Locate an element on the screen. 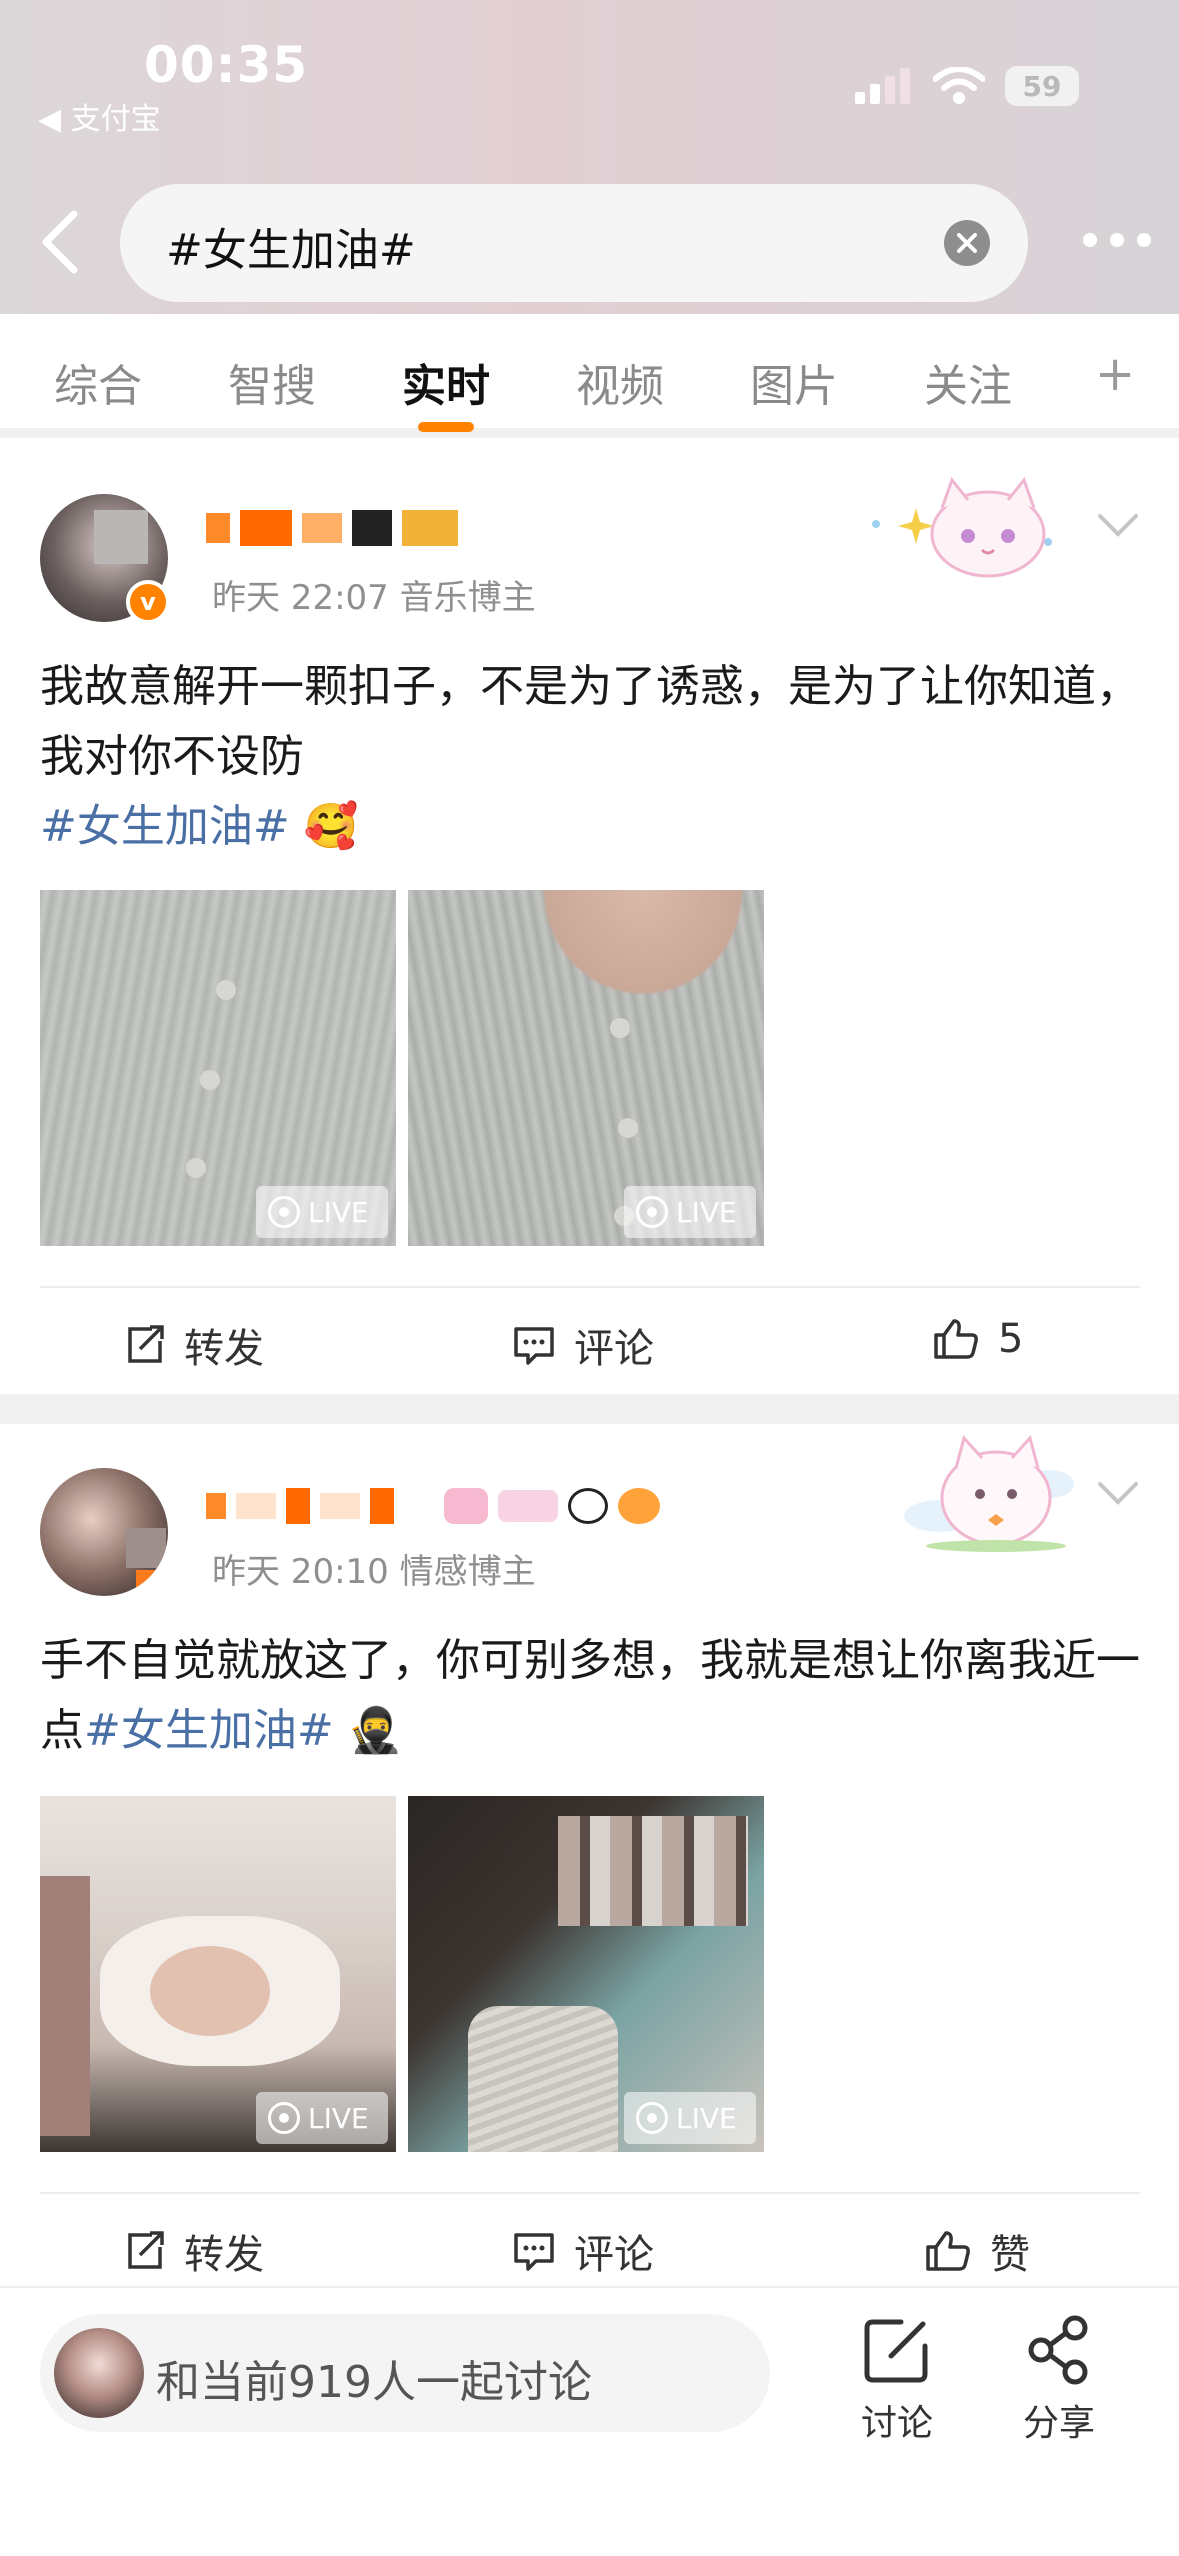 The height and width of the screenshot is (2556, 1179). discuss-button: 讨论 is located at coordinates (897, 2380).